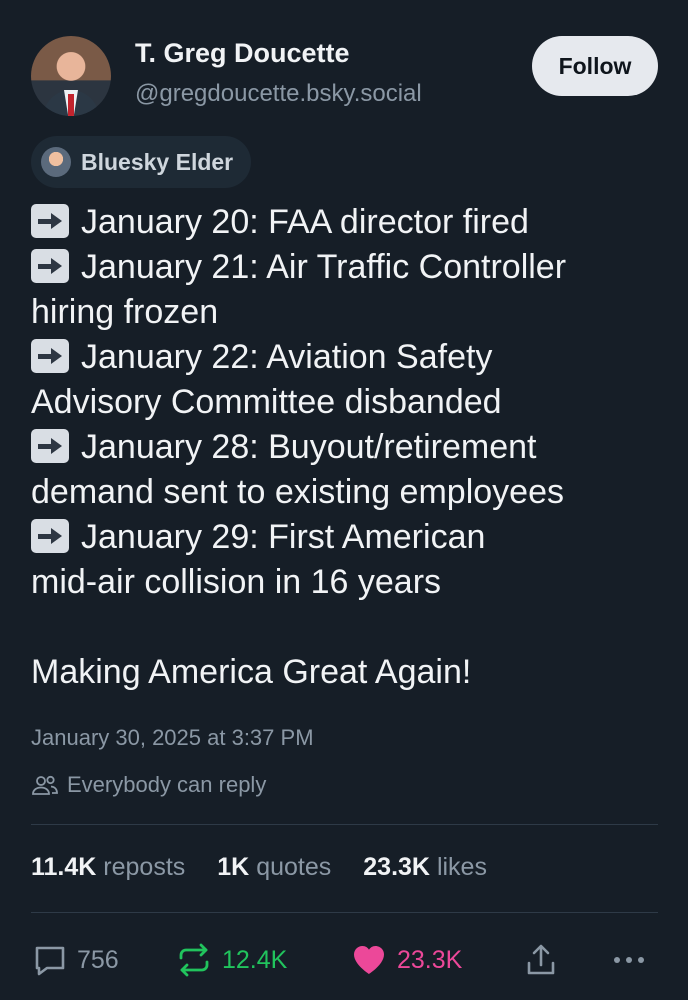 This screenshot has width=688, height=1000. I want to click on action-bar: 756 12.4K 23.3K, so click(344, 960).